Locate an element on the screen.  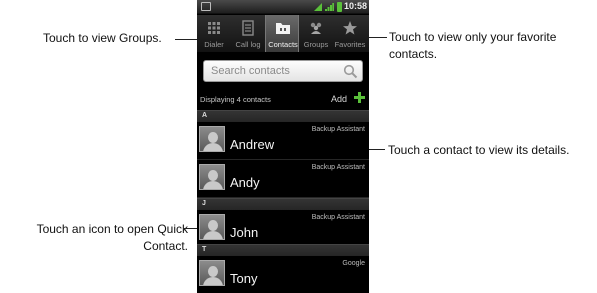
section-header-j: J is located at coordinates (283, 204).